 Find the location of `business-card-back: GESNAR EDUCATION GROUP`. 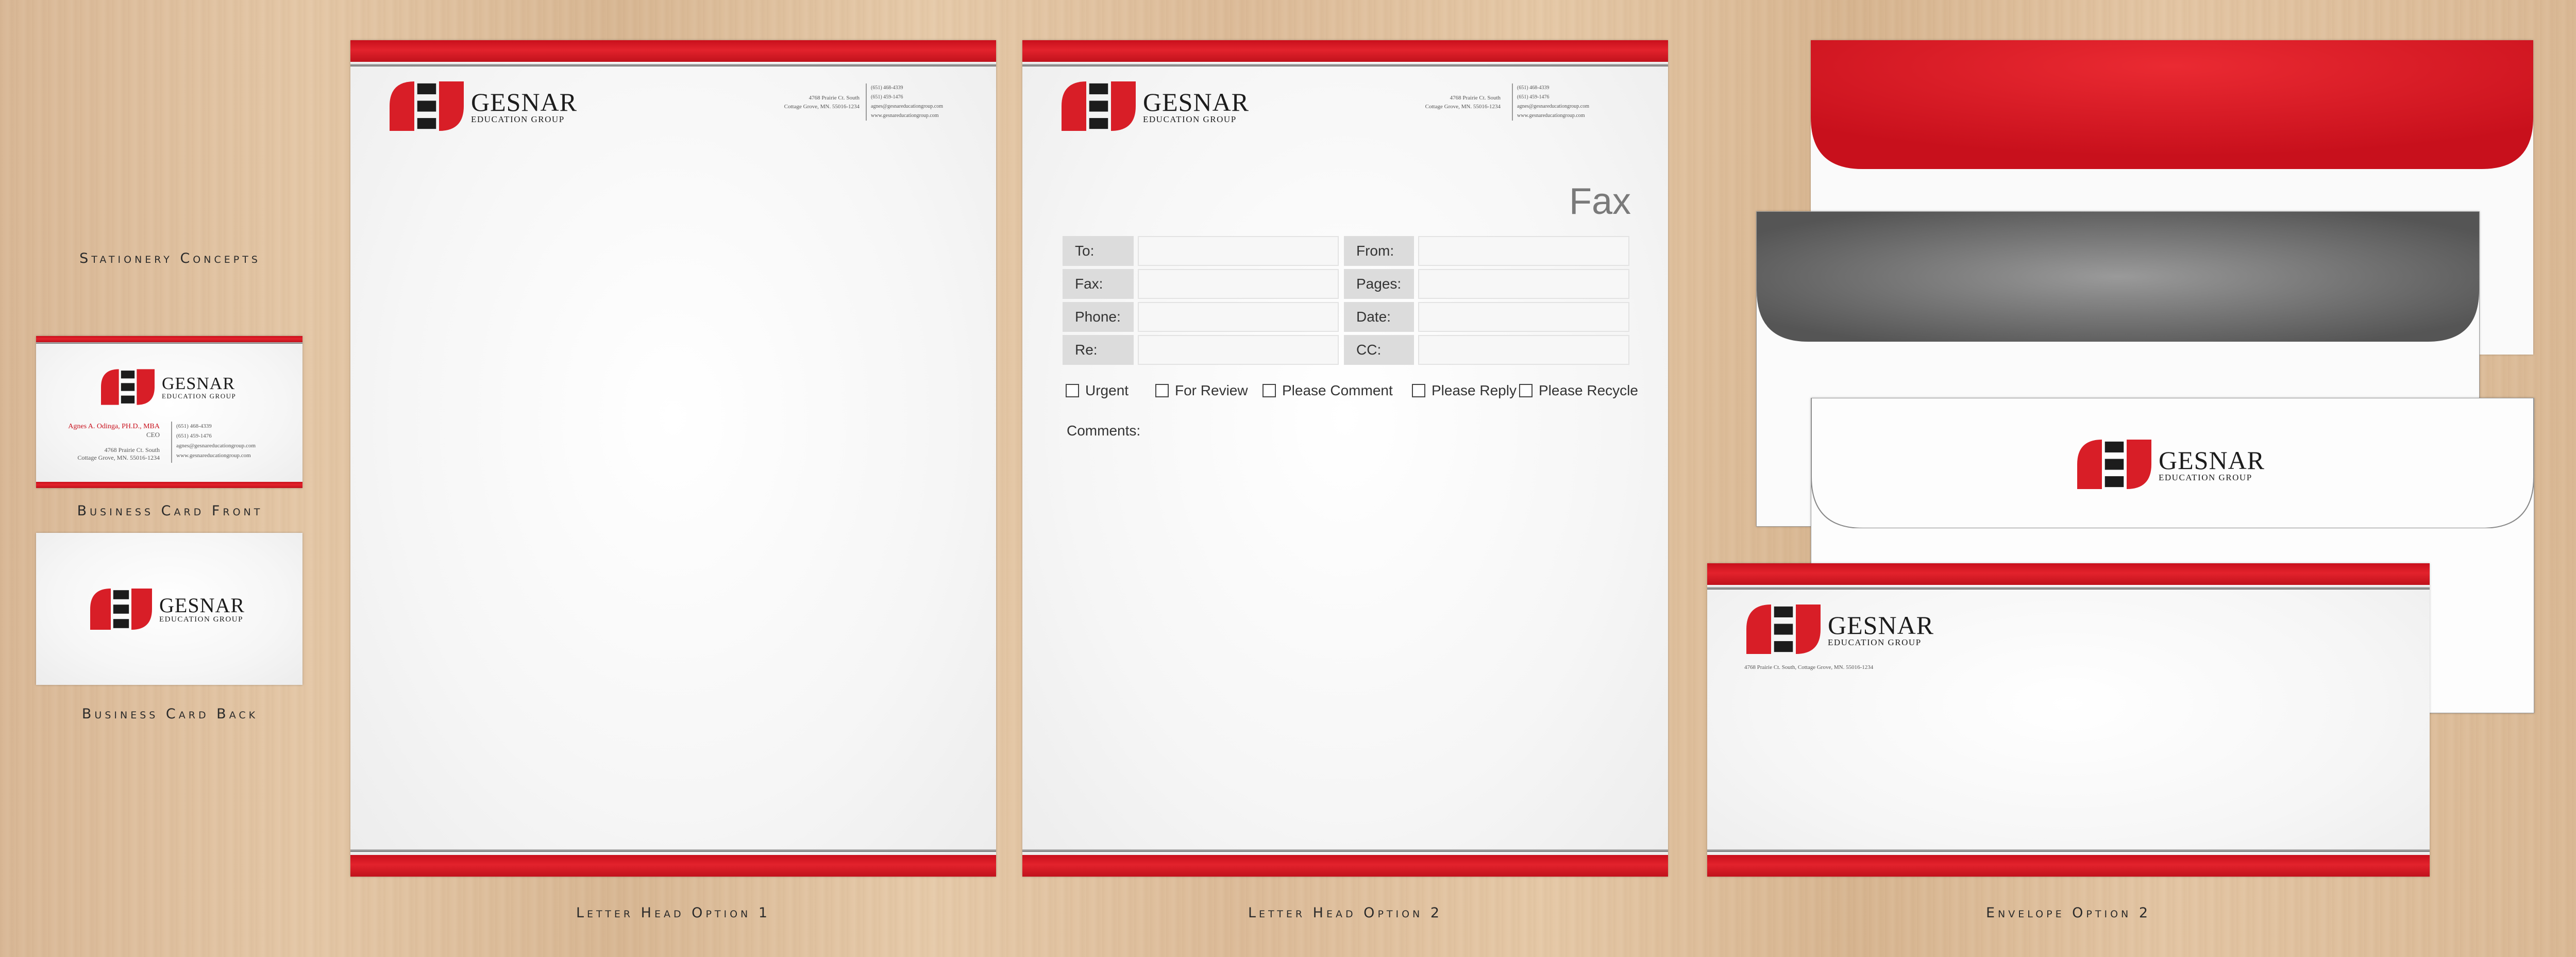

business-card-back: GESNAR EDUCATION GROUP is located at coordinates (169, 609).